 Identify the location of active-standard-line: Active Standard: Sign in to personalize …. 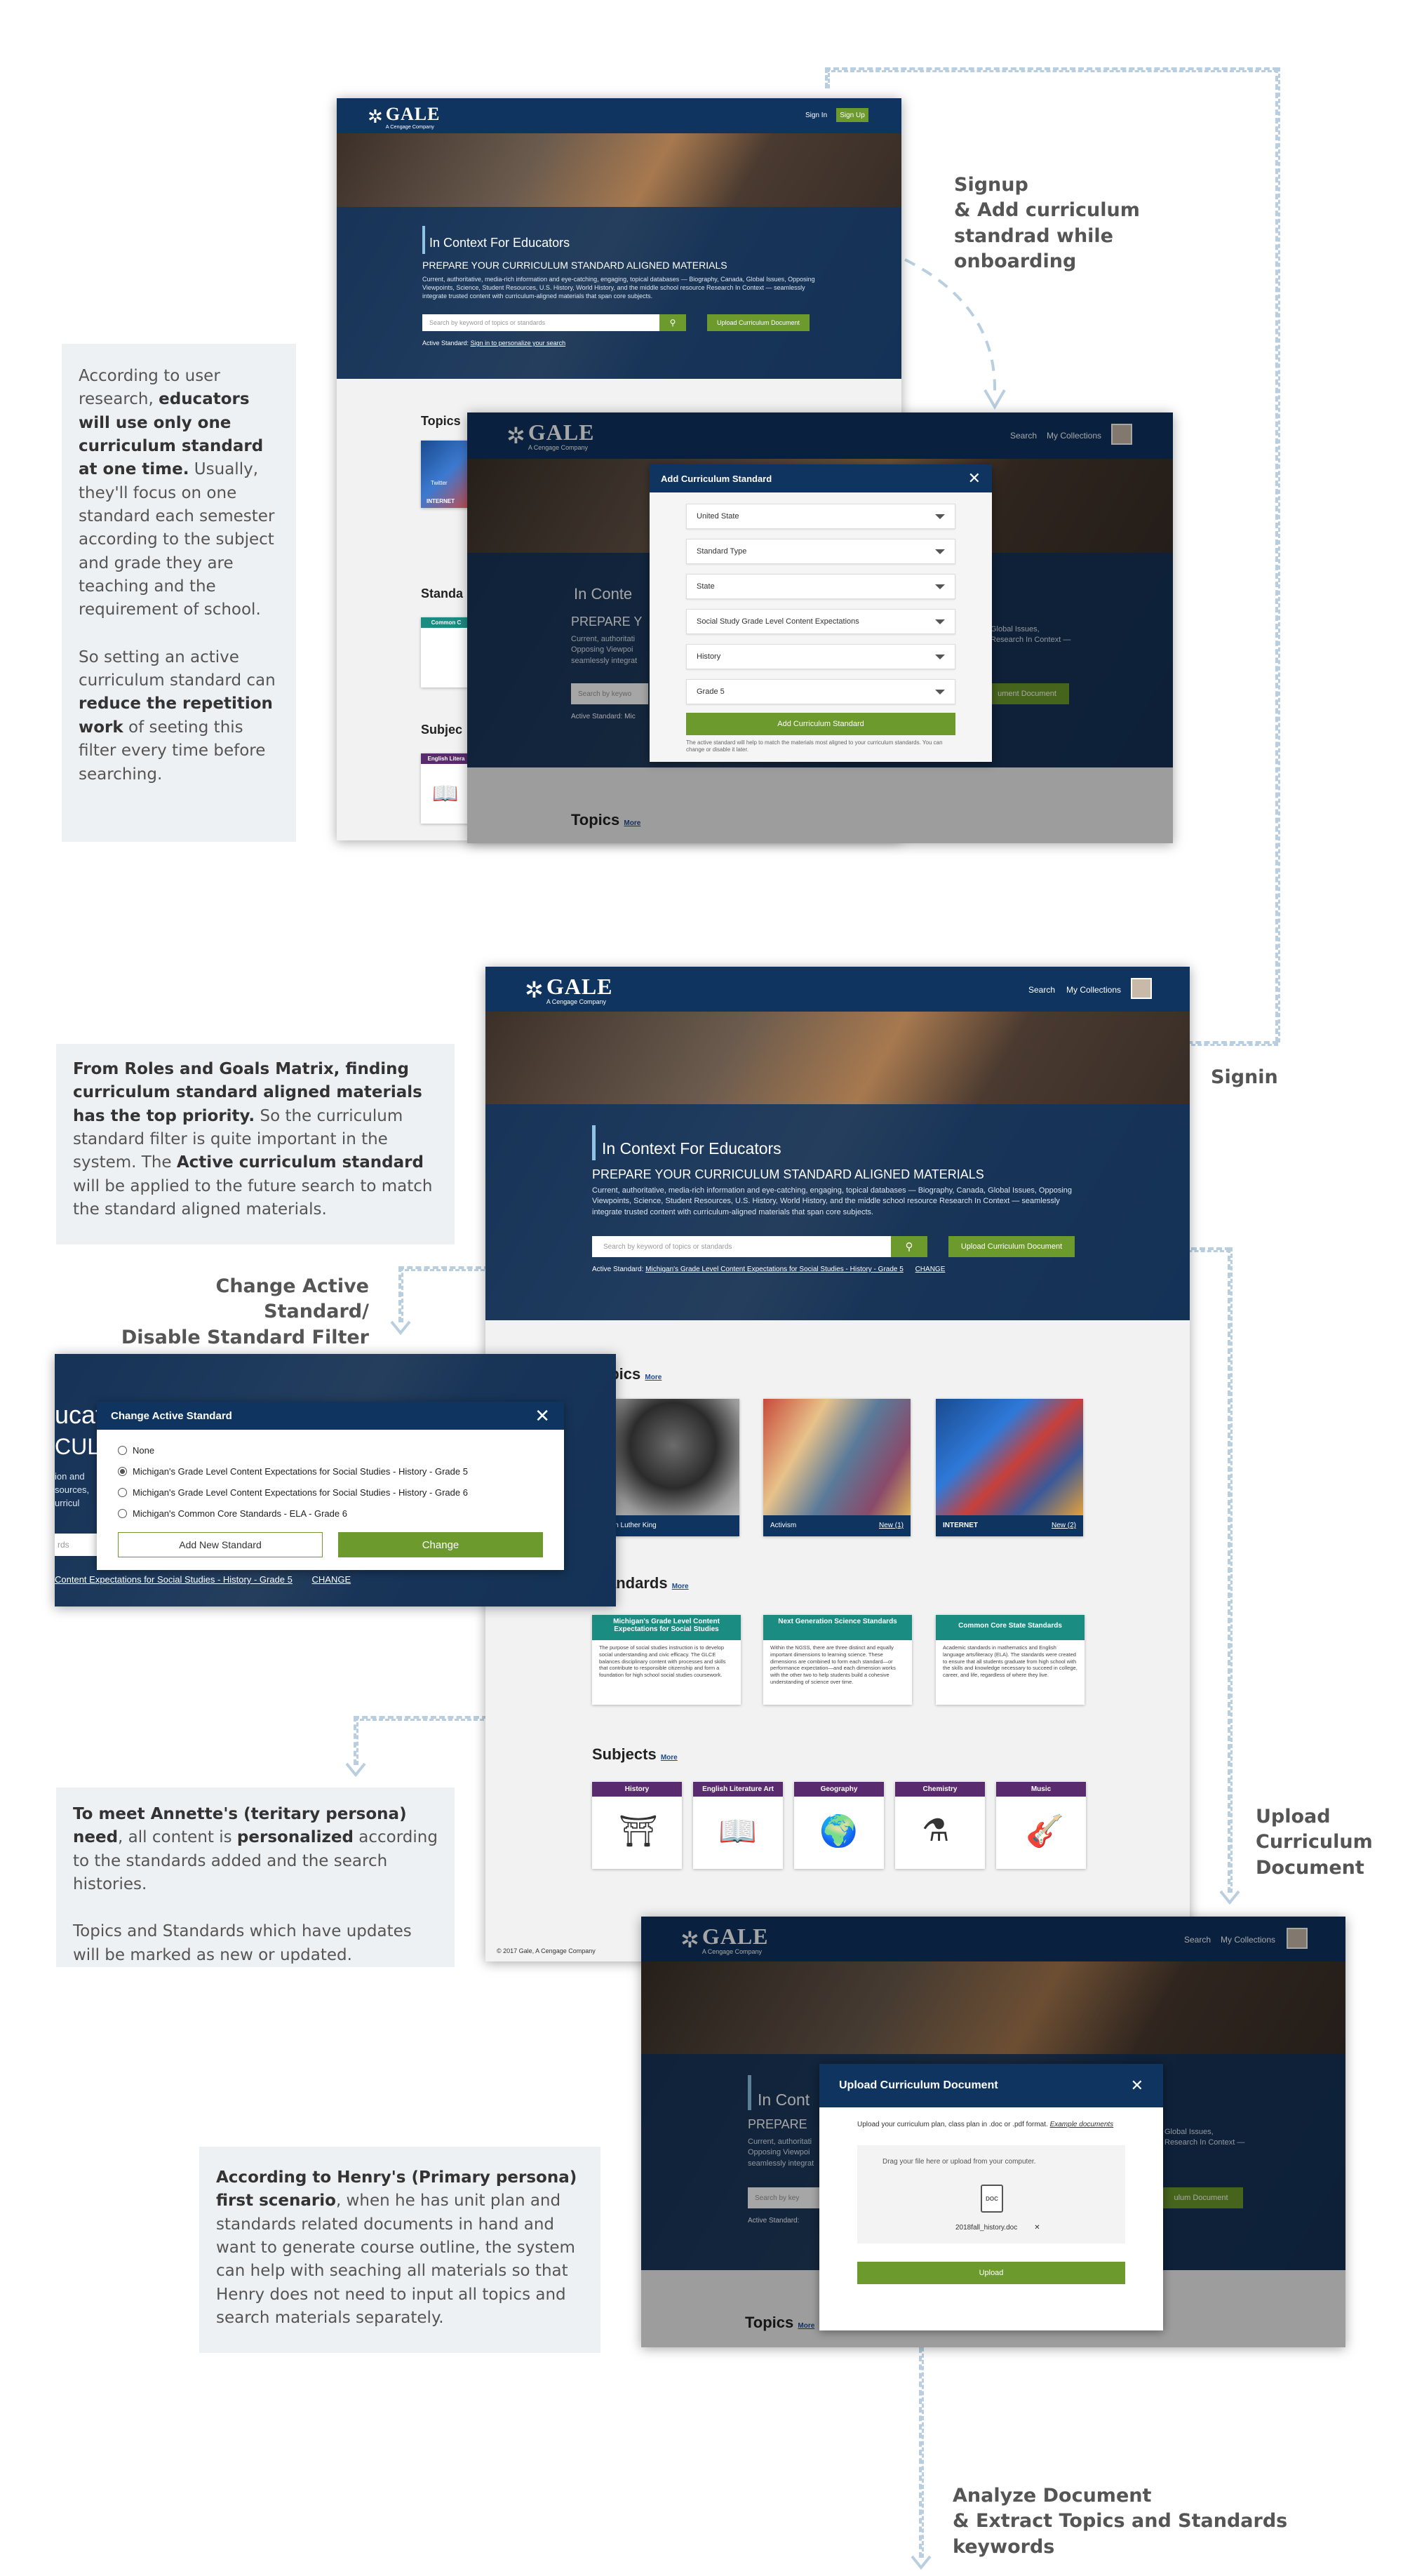
(494, 344).